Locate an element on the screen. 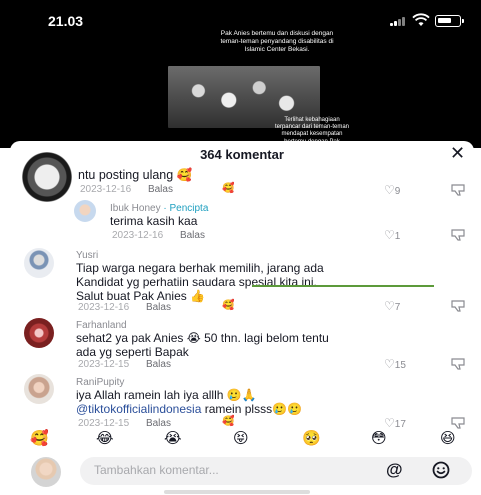  comment-text-line: @tiktokofficialindonesia ramein plsss🥲🥲 is located at coordinates (189, 409).